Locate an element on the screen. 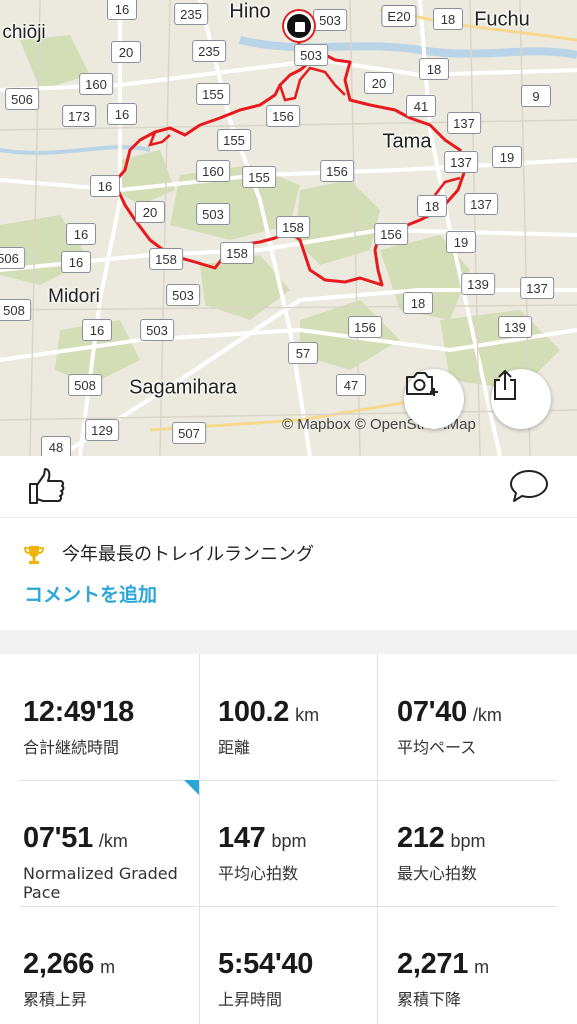 Image resolution: width=577 pixels, height=1024 pixels. trophy-icon is located at coordinates (34, 555).